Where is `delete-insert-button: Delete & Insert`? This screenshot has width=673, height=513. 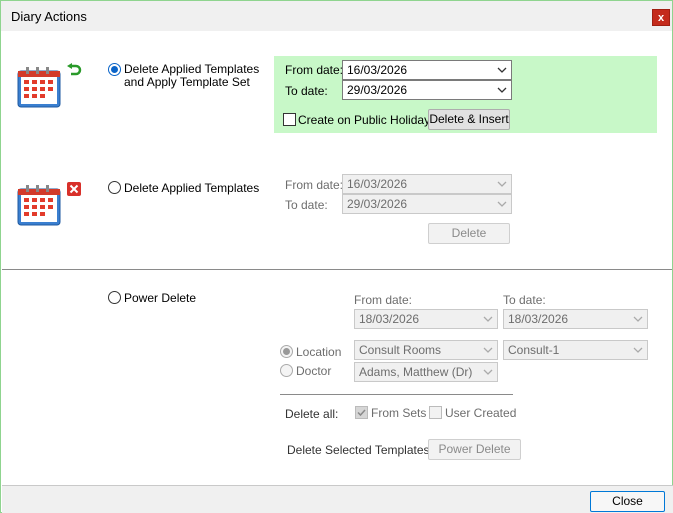 delete-insert-button: Delete & Insert is located at coordinates (469, 119).